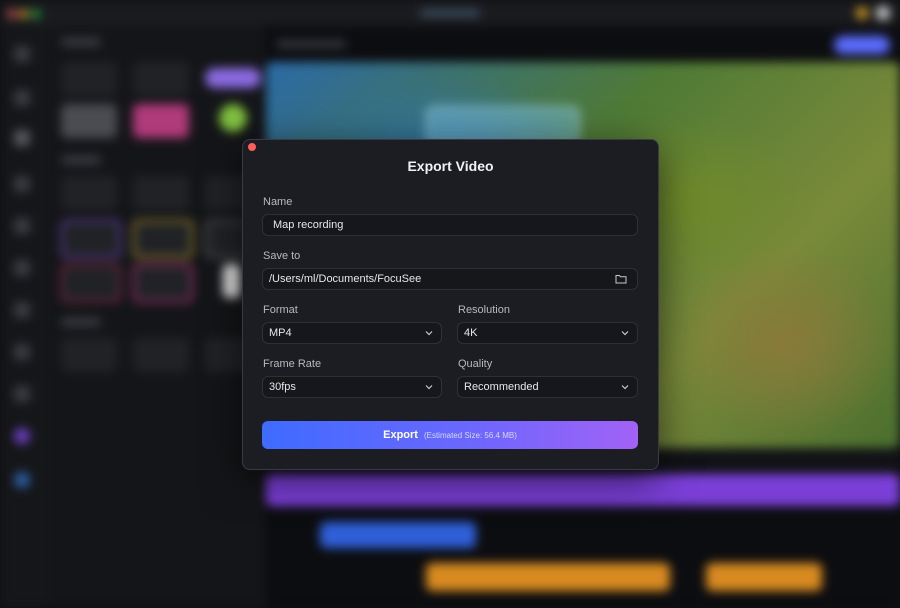  I want to click on quality-value: Recommended, so click(501, 387).